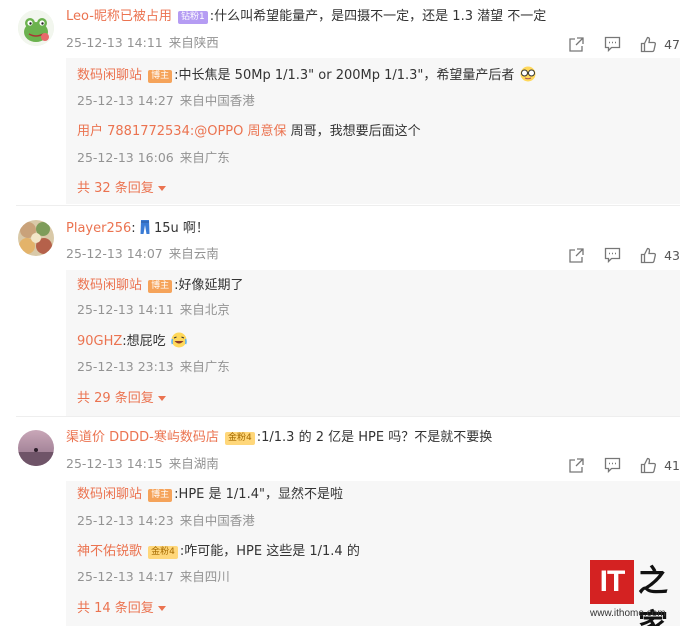 The image size is (696, 626). What do you see at coordinates (133, 228) in the screenshot?
I see `comment-text-prefix: :` at bounding box center [133, 228].